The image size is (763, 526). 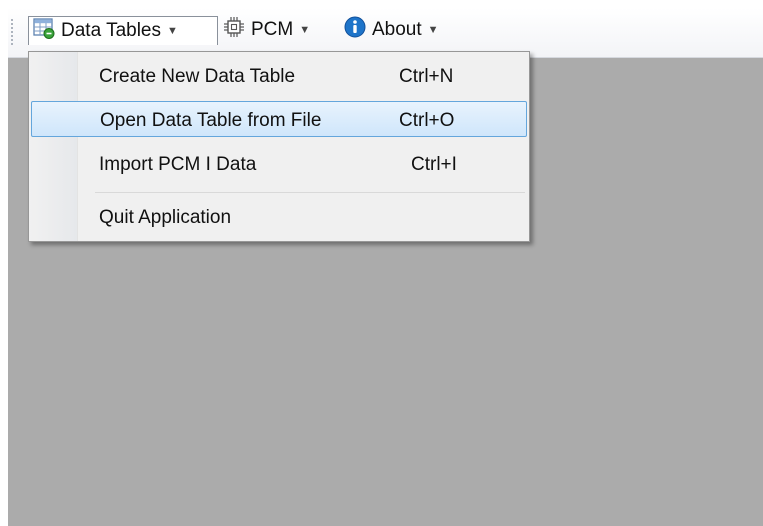 I want to click on window-left-border, so click(x=4, y=263).